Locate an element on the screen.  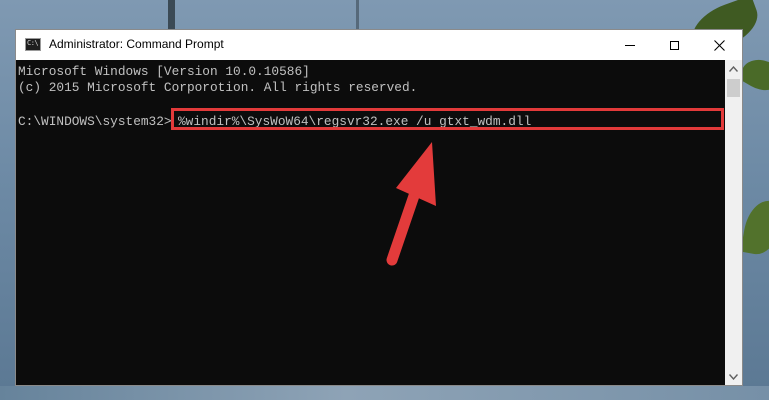
minimize-button is located at coordinates (629, 45).